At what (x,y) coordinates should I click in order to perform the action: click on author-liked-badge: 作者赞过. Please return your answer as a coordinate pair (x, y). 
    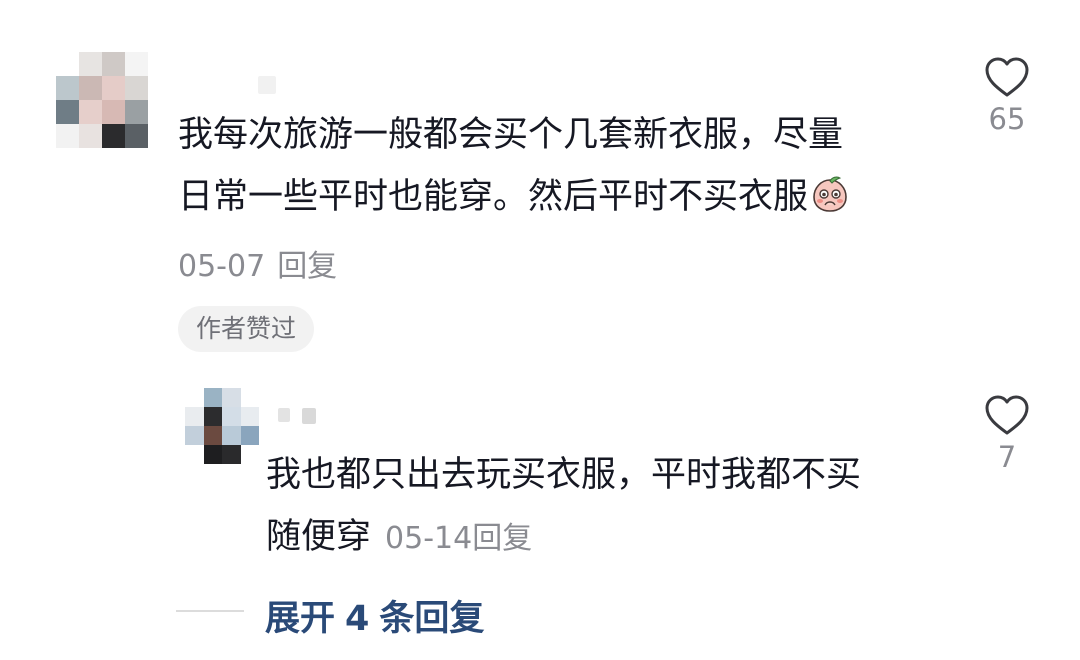
    Looking at the image, I should click on (246, 329).